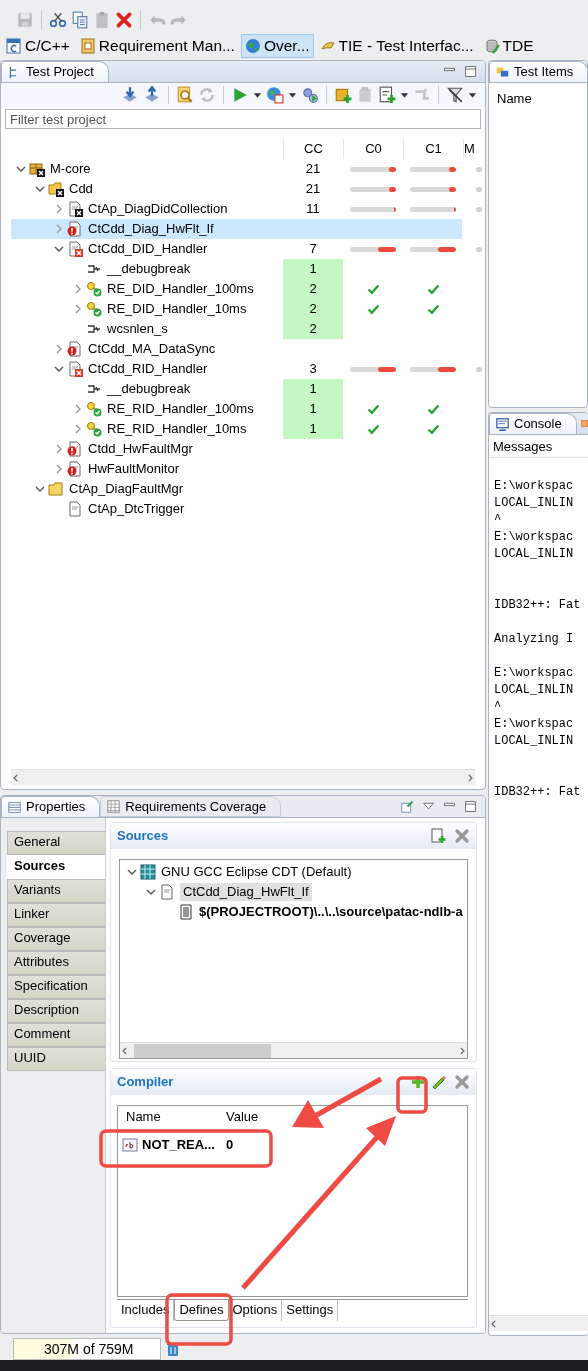 This screenshot has width=588, height=1371. What do you see at coordinates (134, 469) in the screenshot?
I see `tree-item-label: HwFaultMonitor` at bounding box center [134, 469].